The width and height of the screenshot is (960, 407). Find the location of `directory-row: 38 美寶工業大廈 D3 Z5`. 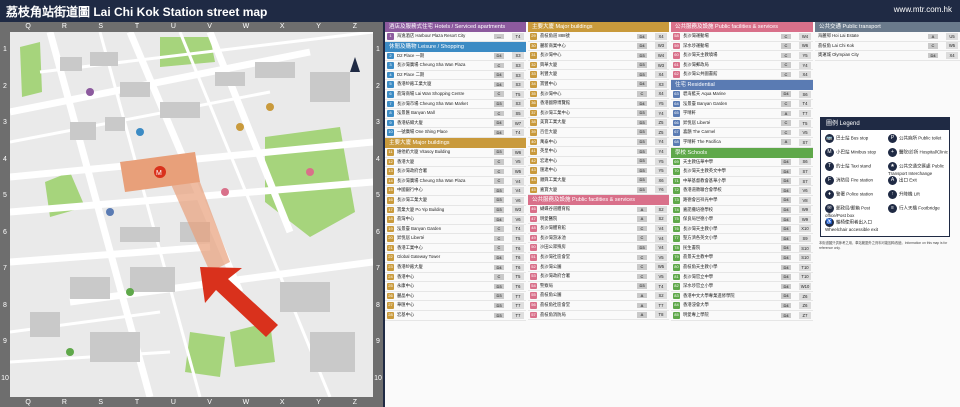

directory-row: 38 美寶工業大廈 D3 Z5 is located at coordinates (598, 123).